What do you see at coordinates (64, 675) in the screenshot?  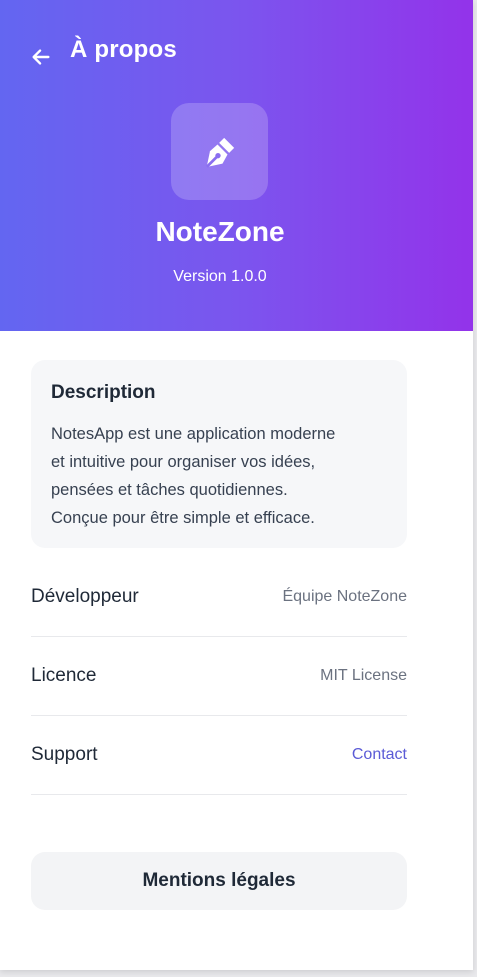 I see `license-label: Licence` at bounding box center [64, 675].